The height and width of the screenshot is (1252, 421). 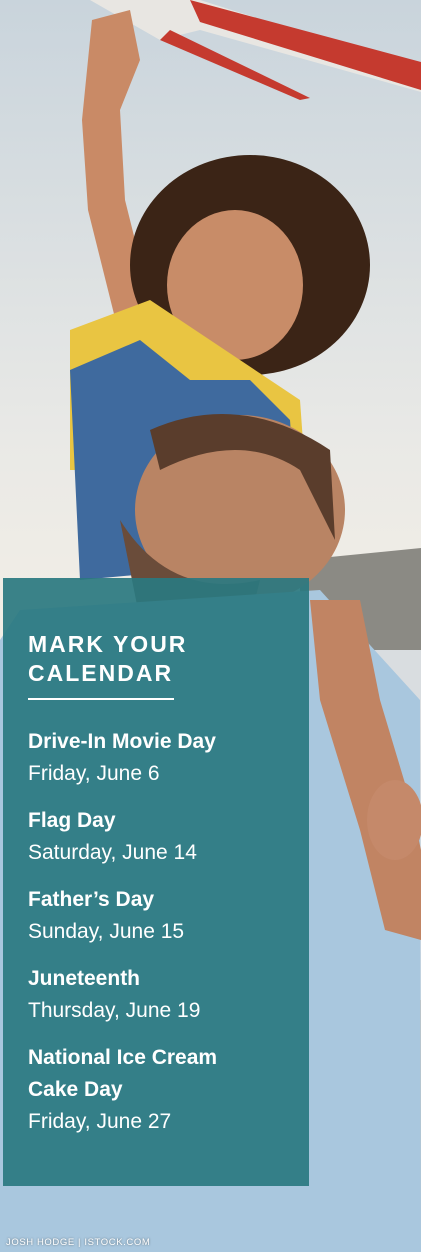 What do you see at coordinates (112, 852) in the screenshot?
I see `event-date: Saturday, June 14` at bounding box center [112, 852].